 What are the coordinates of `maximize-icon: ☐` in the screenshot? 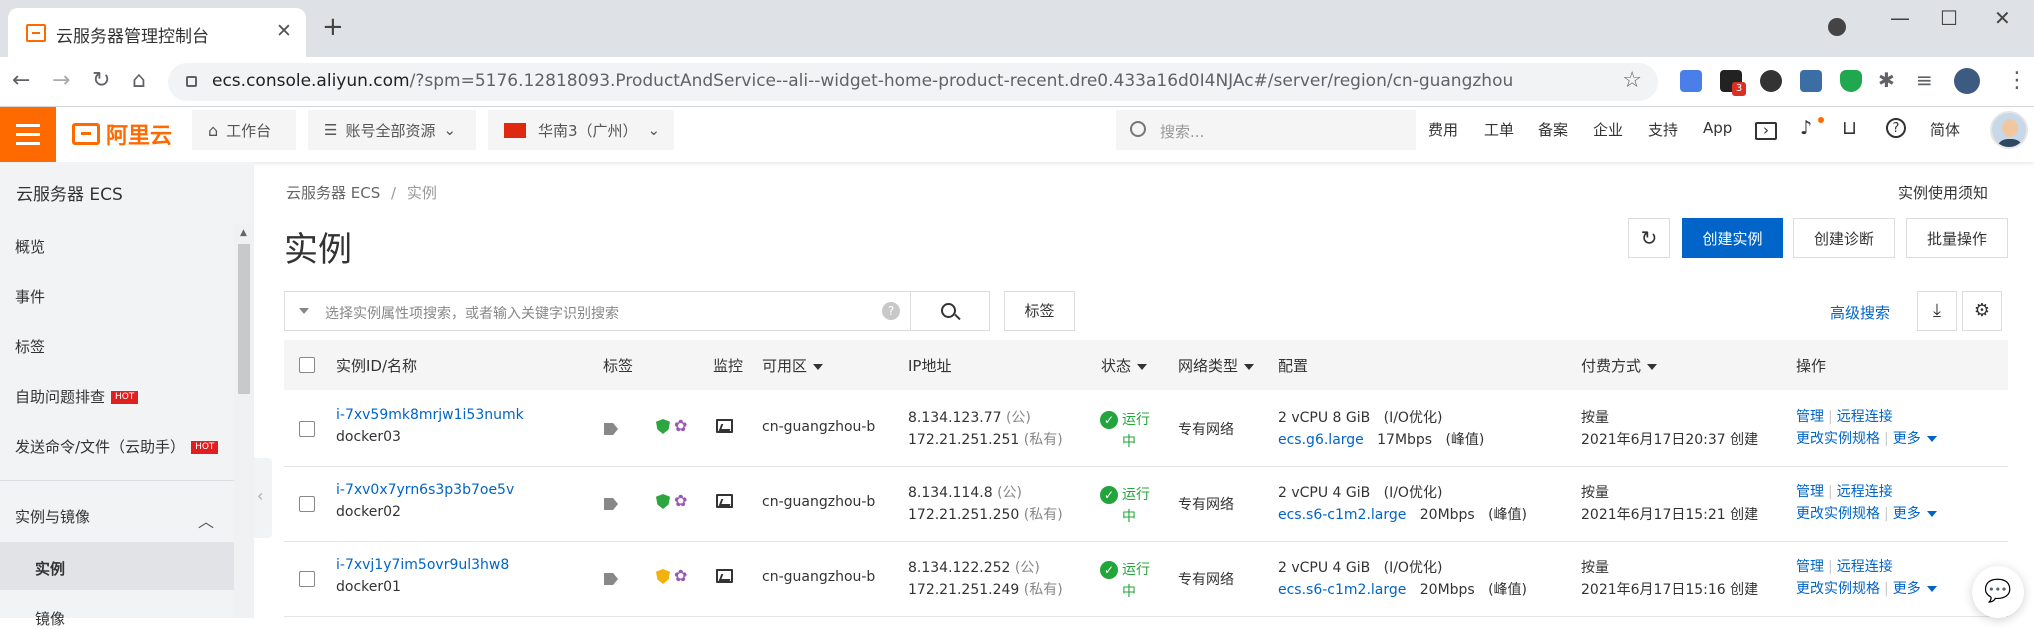 It's located at (1949, 18).